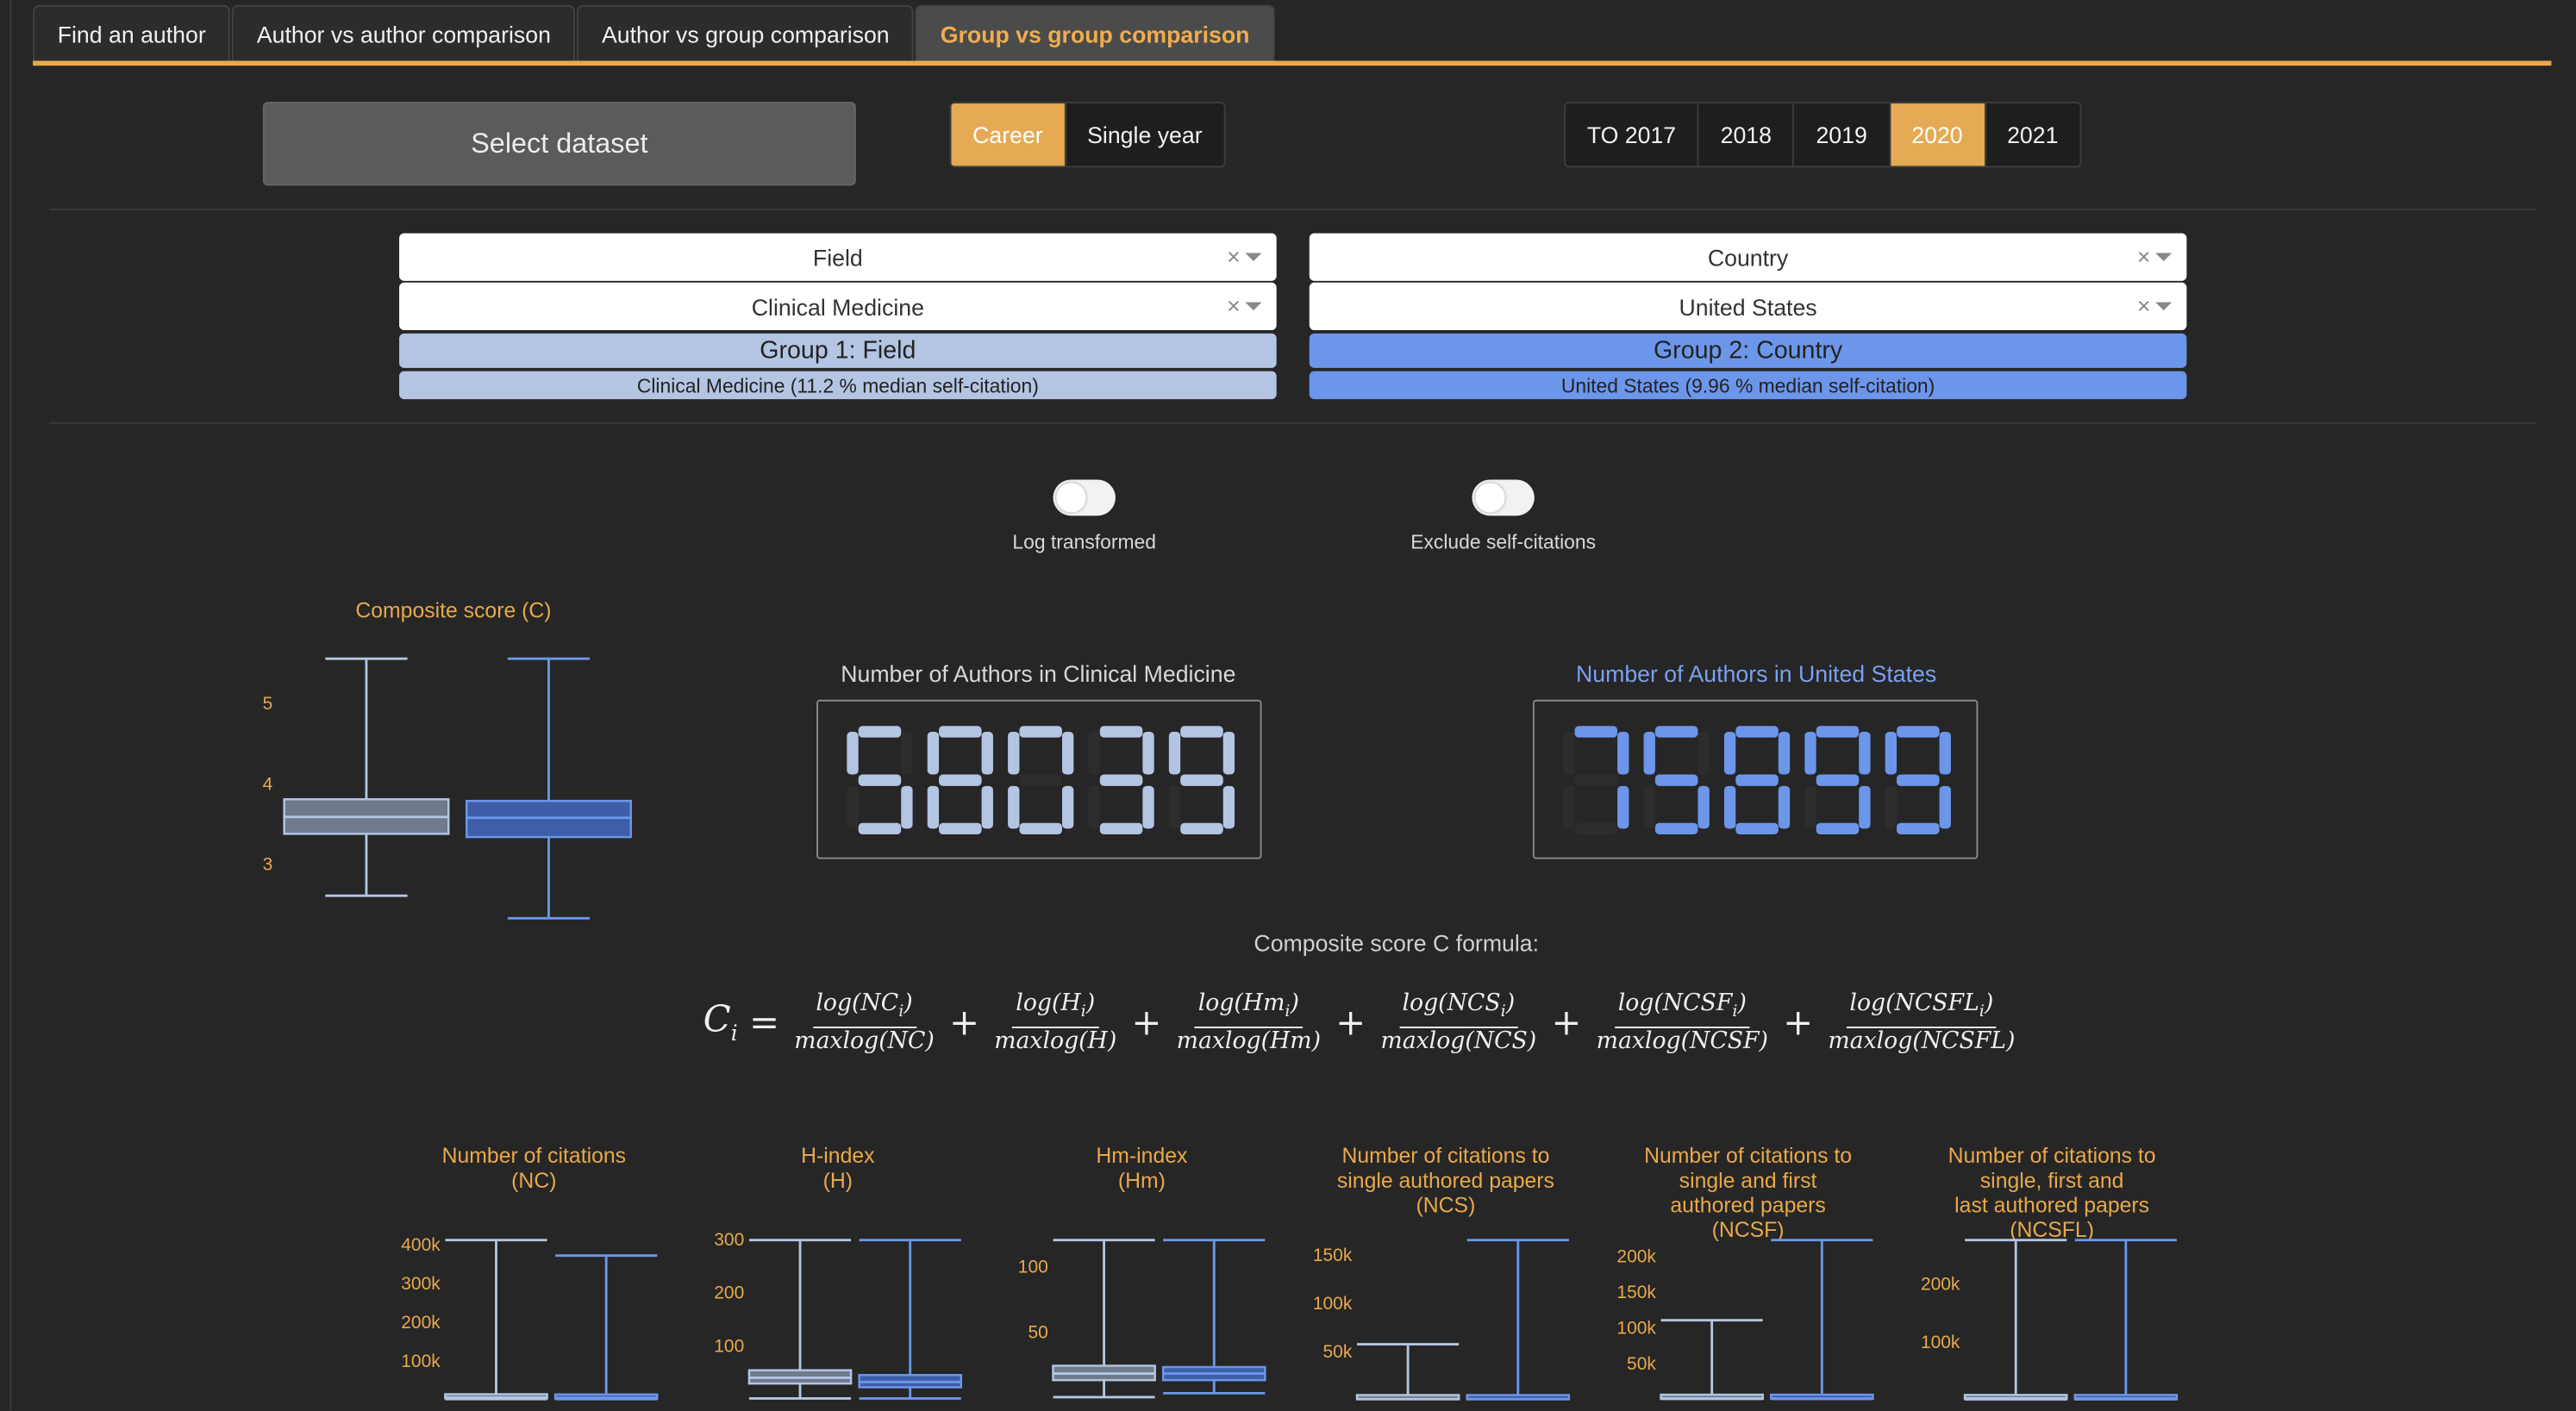  What do you see at coordinates (734, 1034) in the screenshot?
I see `formula-lhs-subscript: i` at bounding box center [734, 1034].